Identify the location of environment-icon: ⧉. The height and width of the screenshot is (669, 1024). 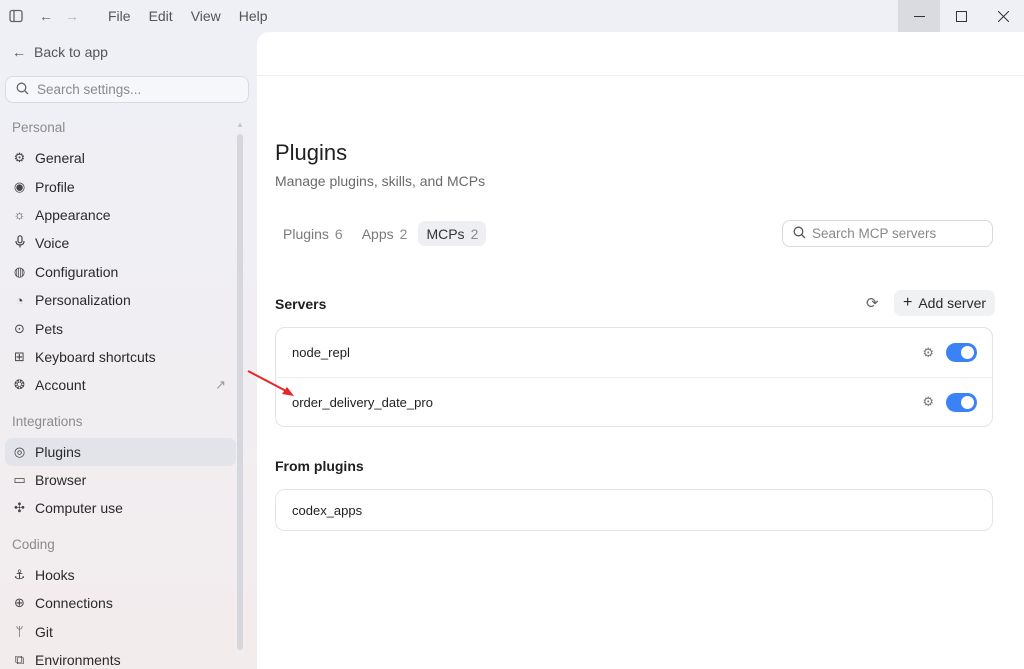
(19, 660).